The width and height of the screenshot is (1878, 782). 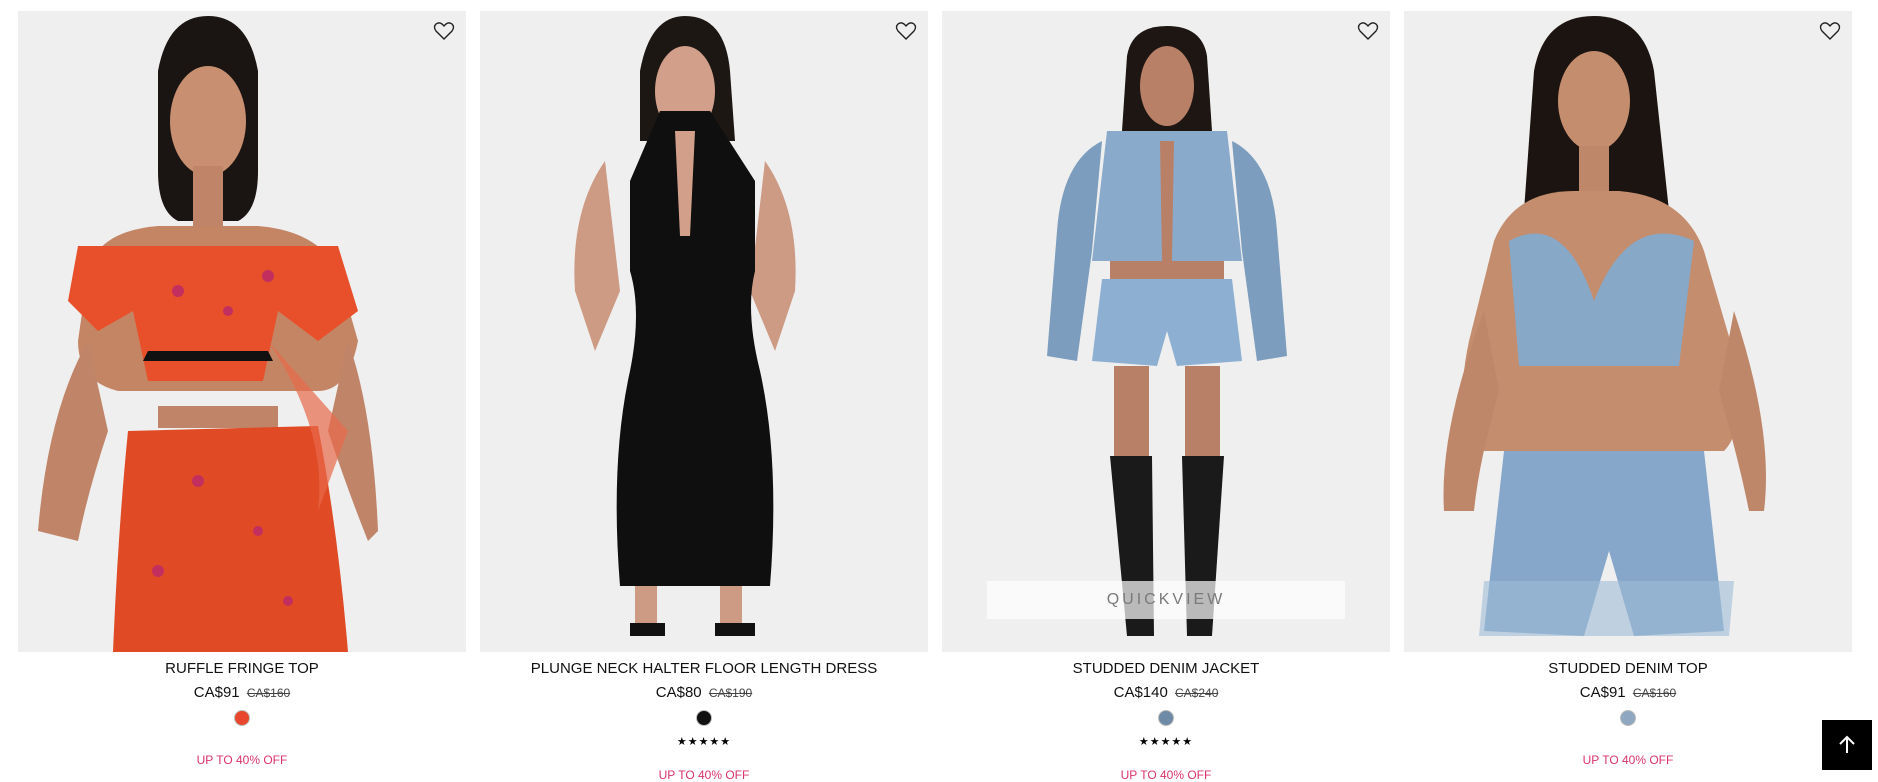 I want to click on sale-price: CA$140, so click(x=1140, y=692).